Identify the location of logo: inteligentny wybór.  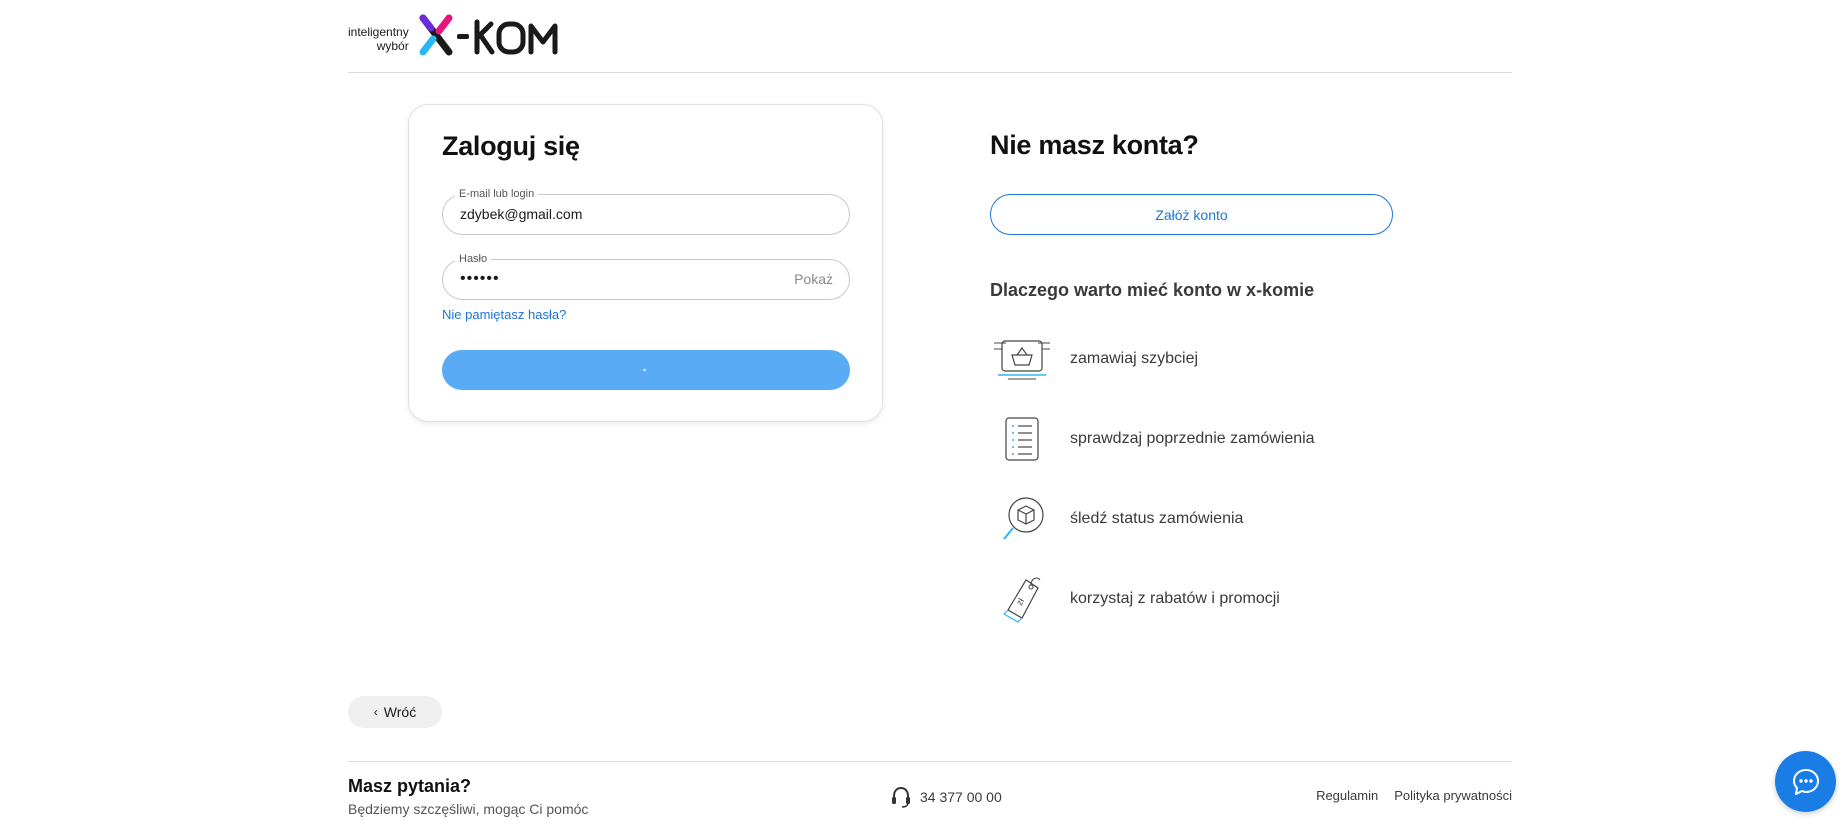
(458, 37).